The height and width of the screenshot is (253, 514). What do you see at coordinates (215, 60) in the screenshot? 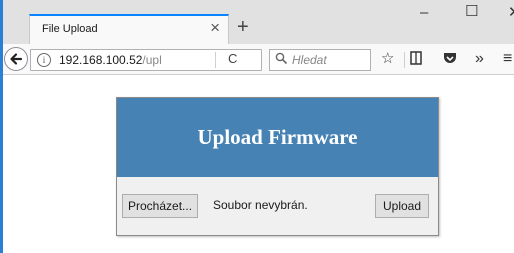
I see `url-separator` at bounding box center [215, 60].